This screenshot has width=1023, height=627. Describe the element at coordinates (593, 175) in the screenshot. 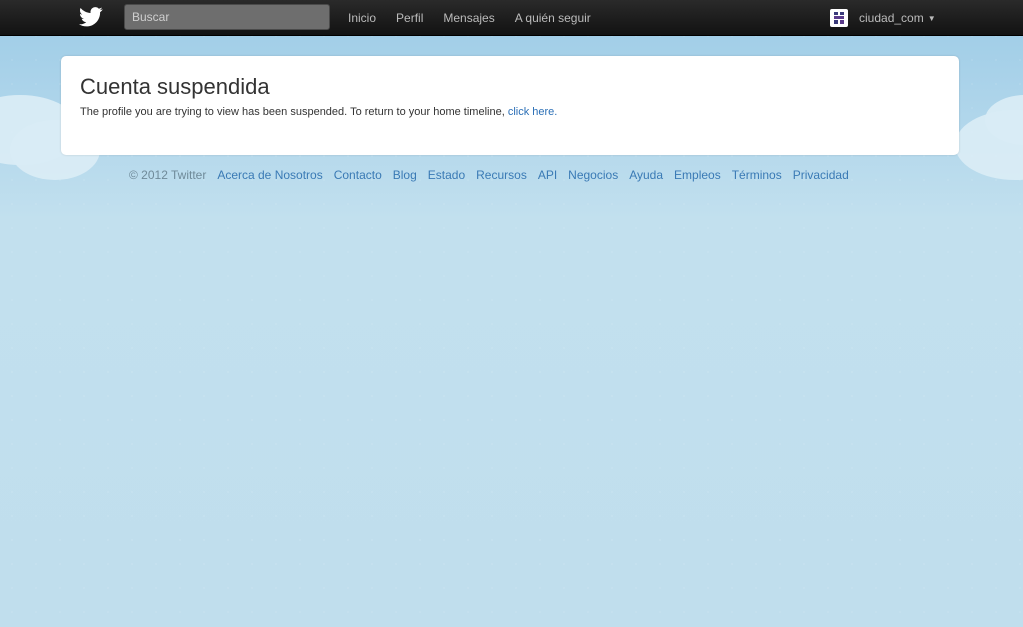

I see `footer-link-negocios: Negocios` at that location.